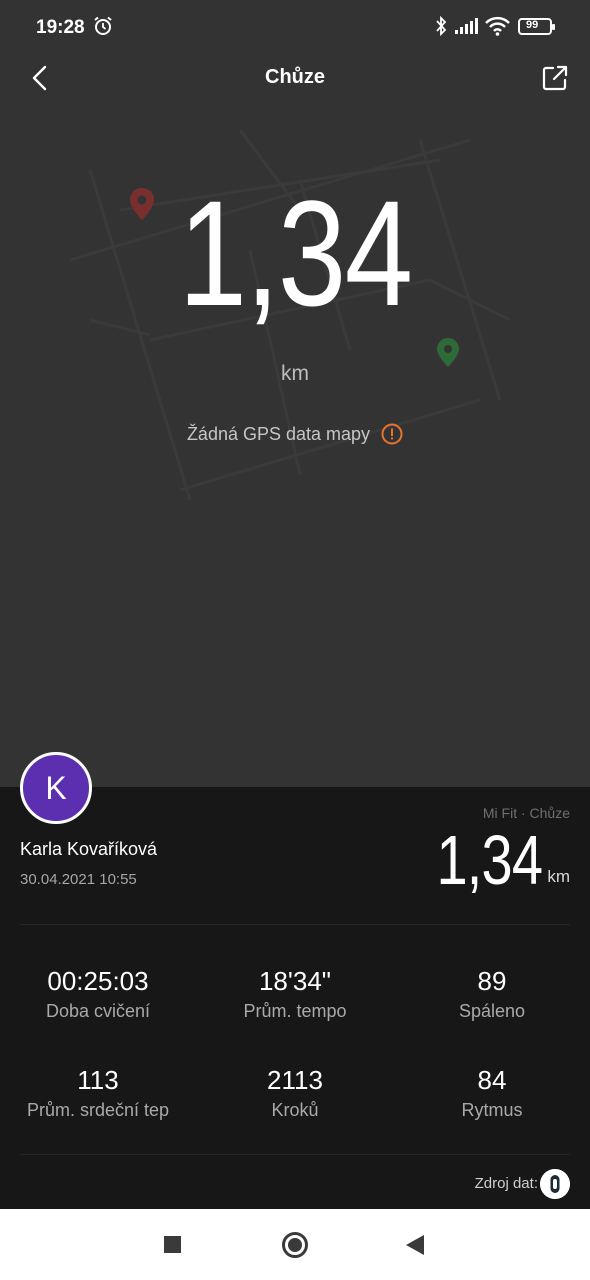  Describe the element at coordinates (532, 25) in the screenshot. I see `battery-level: 99` at that location.